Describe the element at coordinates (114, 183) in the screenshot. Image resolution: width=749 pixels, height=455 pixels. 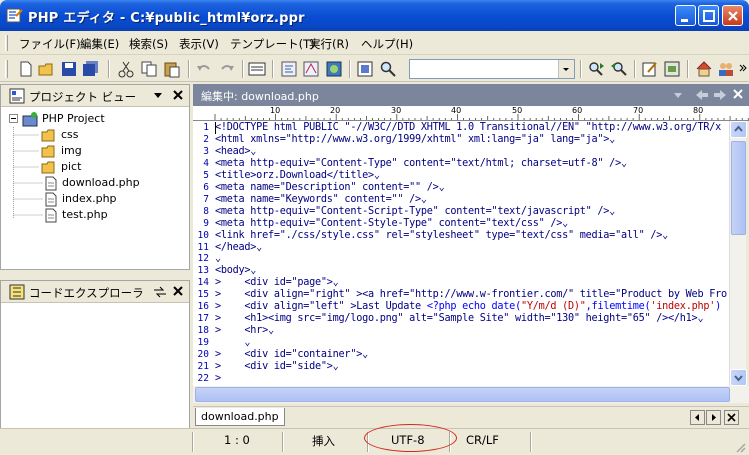
I see `tree-item-file: download.php` at that location.